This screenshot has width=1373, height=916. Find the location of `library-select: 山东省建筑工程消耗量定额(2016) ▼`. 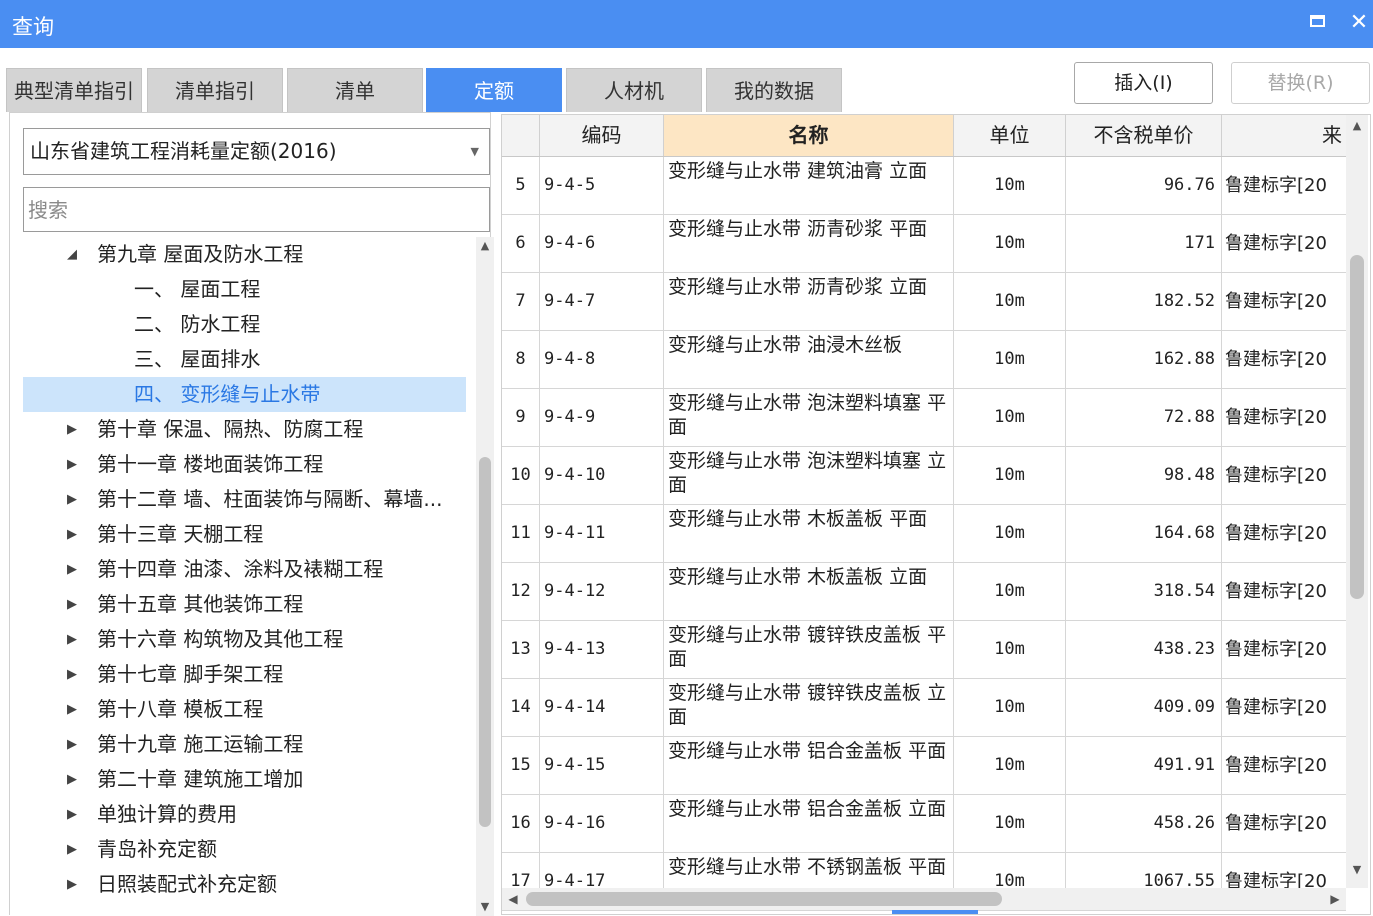

library-select: 山东省建筑工程消耗量定额(2016) ▼ is located at coordinates (256, 151).